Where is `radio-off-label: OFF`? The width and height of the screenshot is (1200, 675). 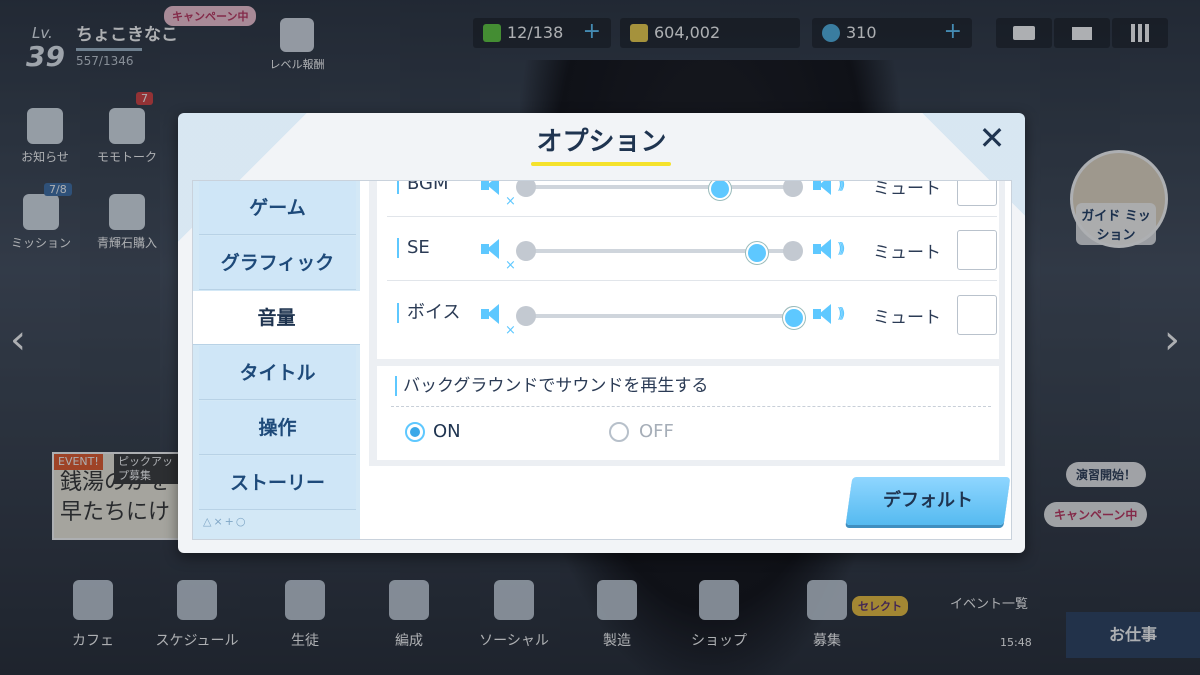 radio-off-label: OFF is located at coordinates (656, 431).